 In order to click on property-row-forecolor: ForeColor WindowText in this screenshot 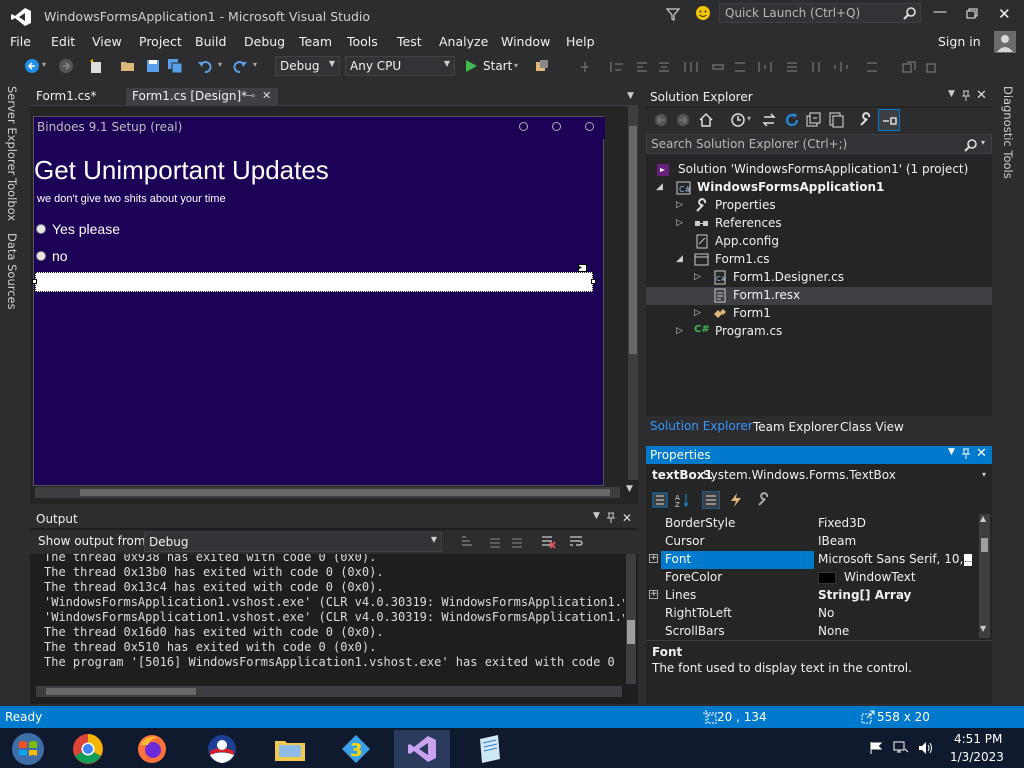, I will do `click(811, 578)`.